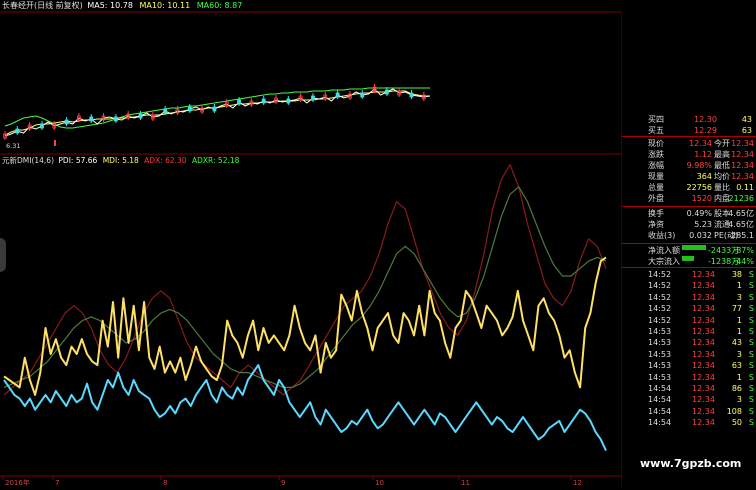 This screenshot has height=490, width=756. Describe the element at coordinates (689, 422) in the screenshot. I see `tick-row: 14:54 12.34 50 S` at that location.